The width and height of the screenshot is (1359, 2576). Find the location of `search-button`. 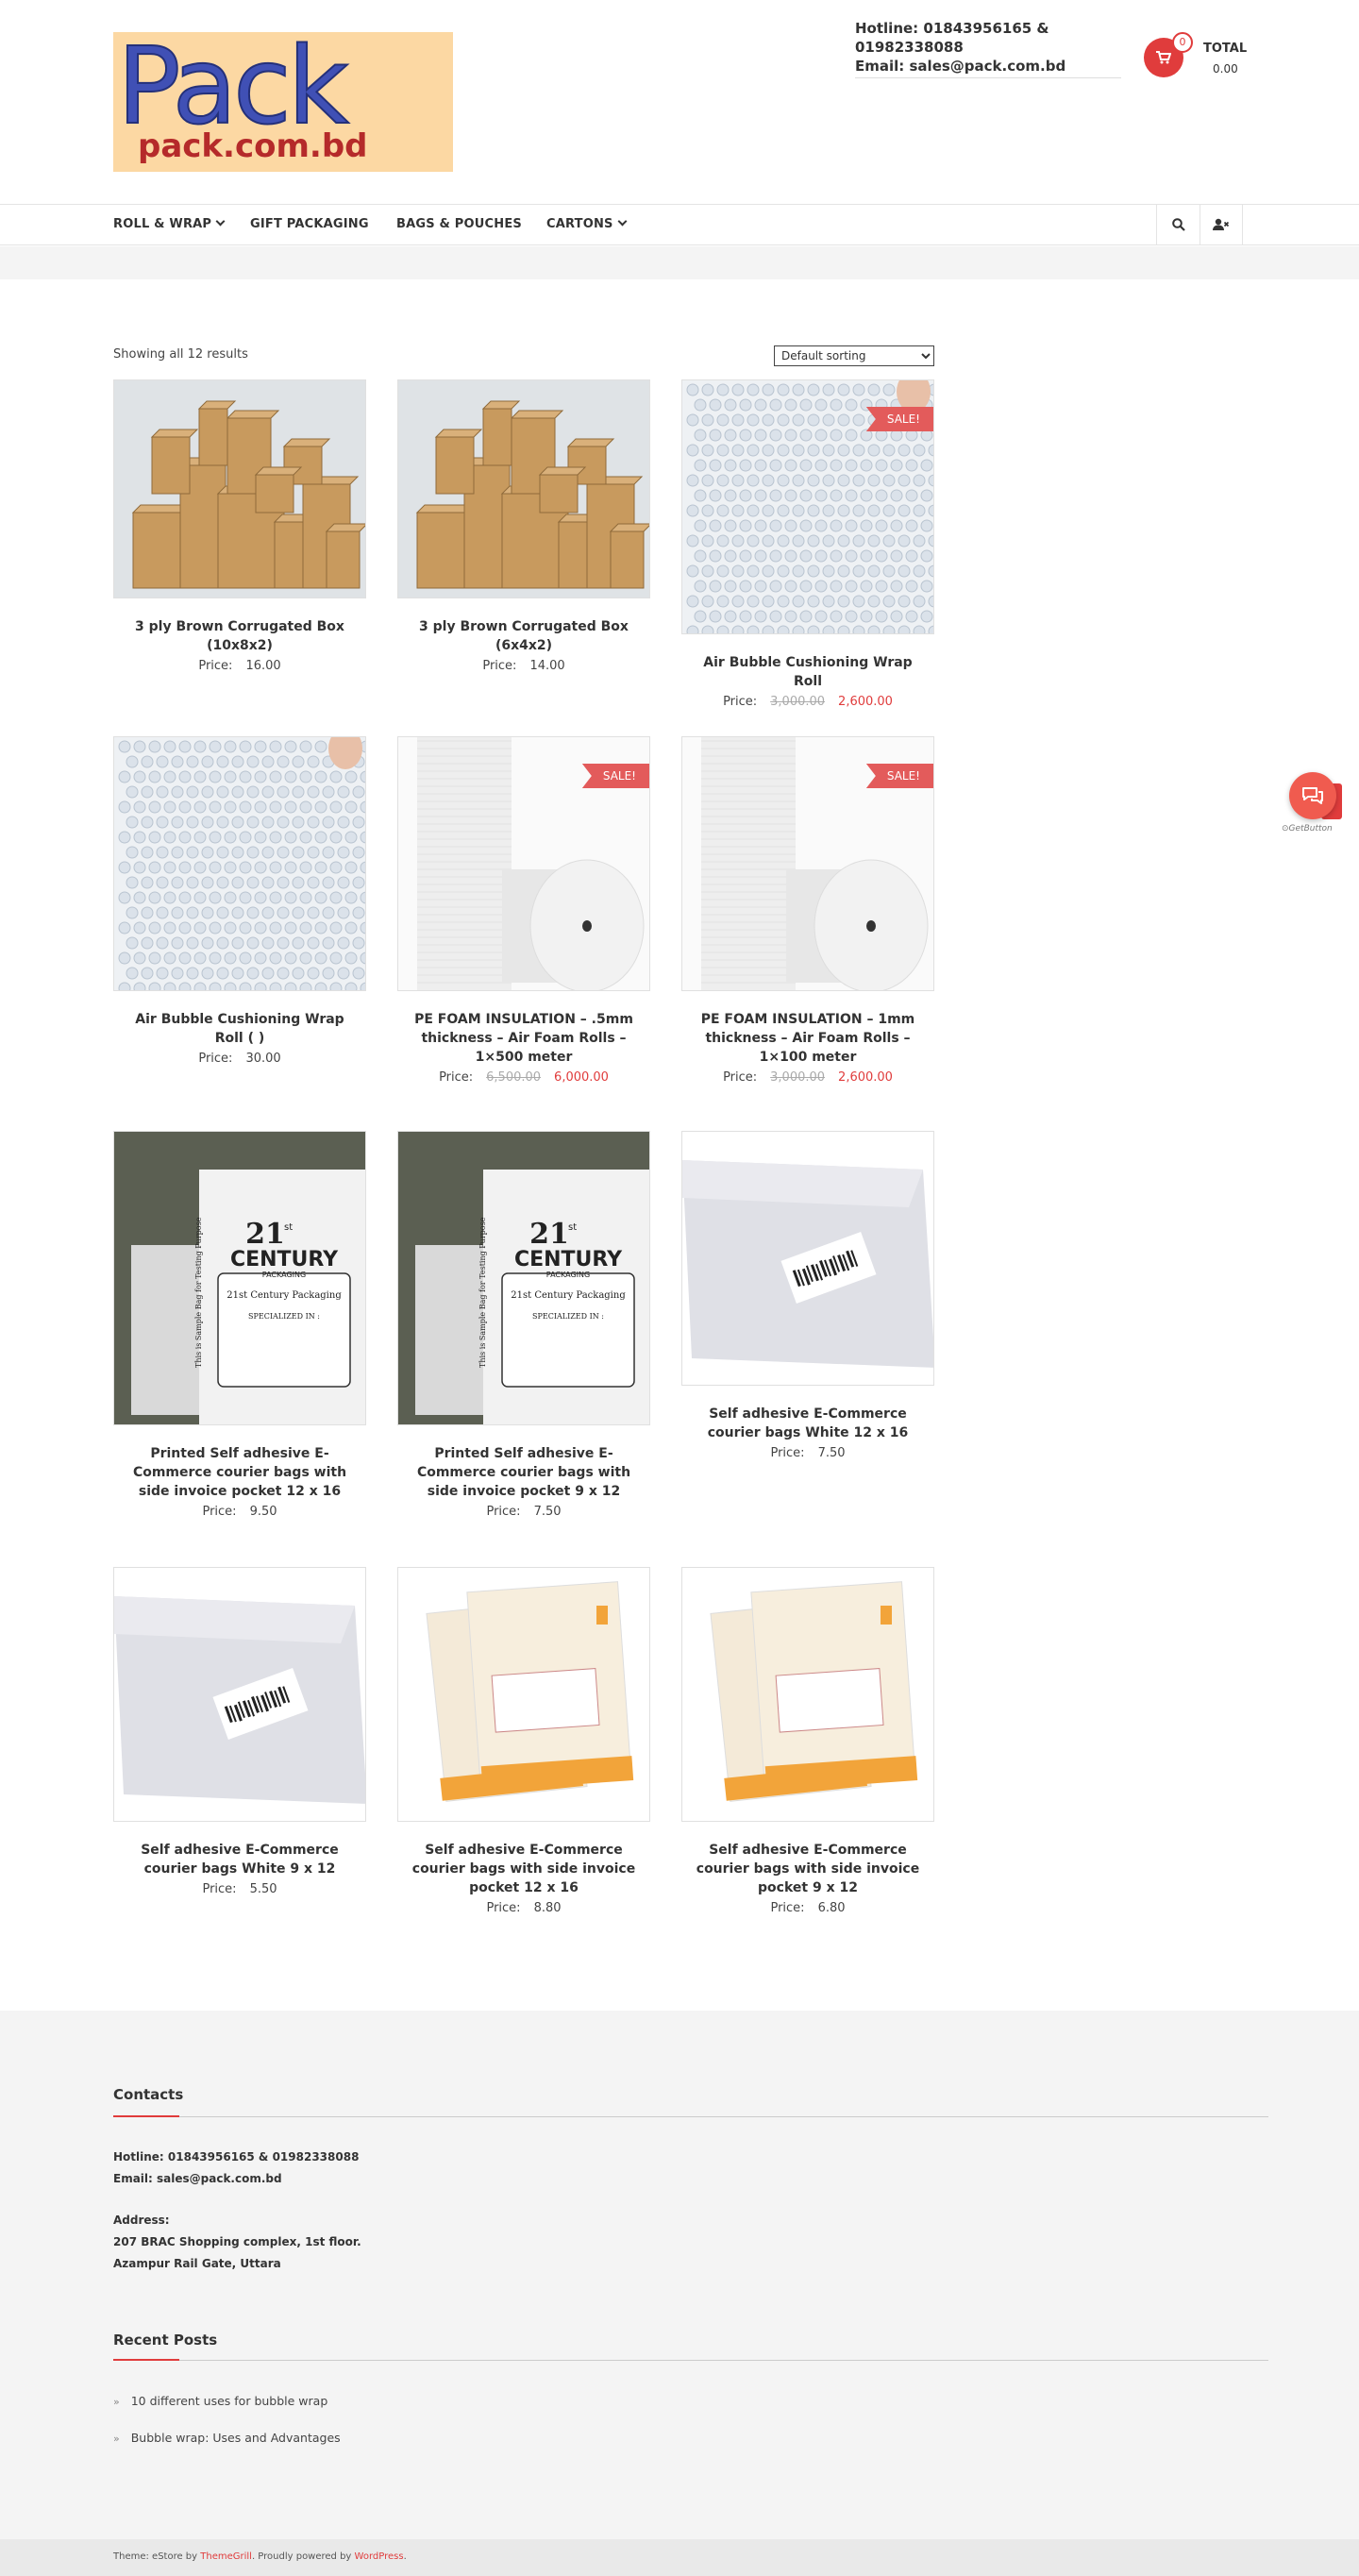

search-button is located at coordinates (1178, 225).